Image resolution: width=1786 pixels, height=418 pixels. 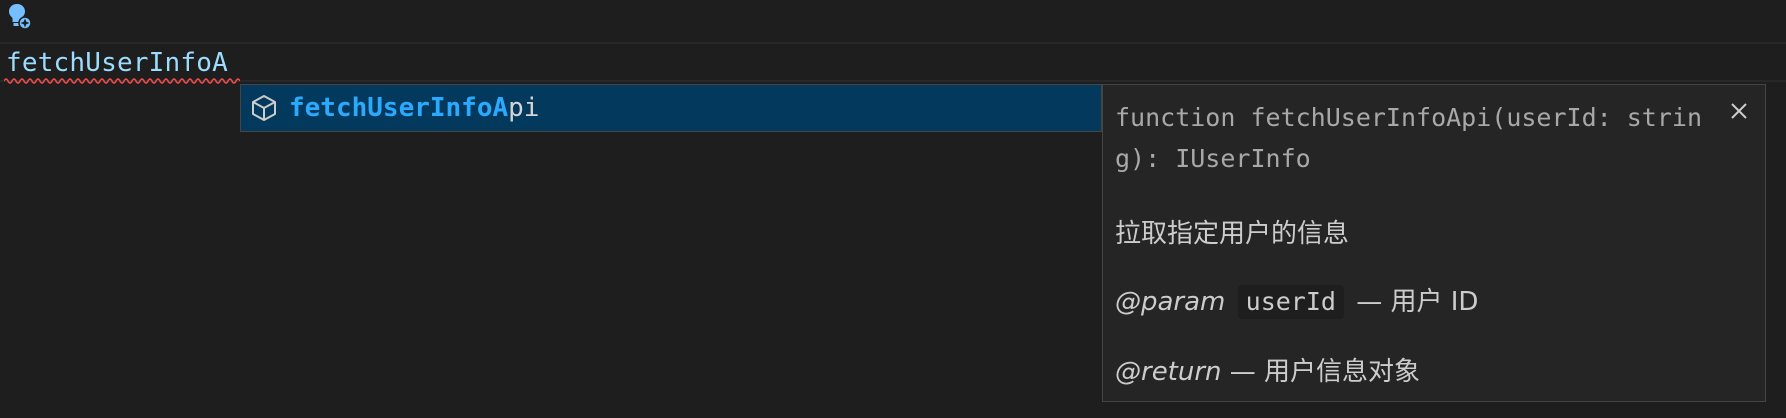 What do you see at coordinates (893, 62) in the screenshot?
I see `current-line-highlight` at bounding box center [893, 62].